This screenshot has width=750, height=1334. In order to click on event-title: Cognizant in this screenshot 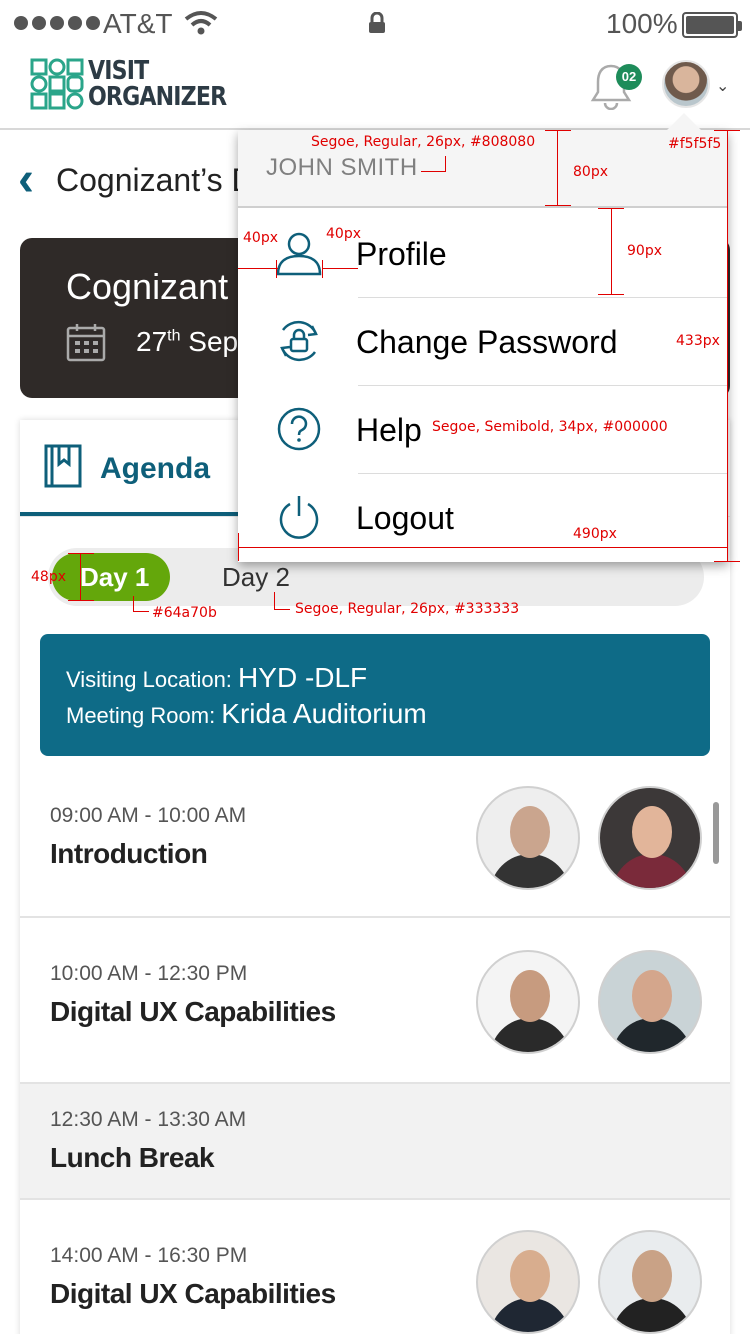, I will do `click(147, 286)`.